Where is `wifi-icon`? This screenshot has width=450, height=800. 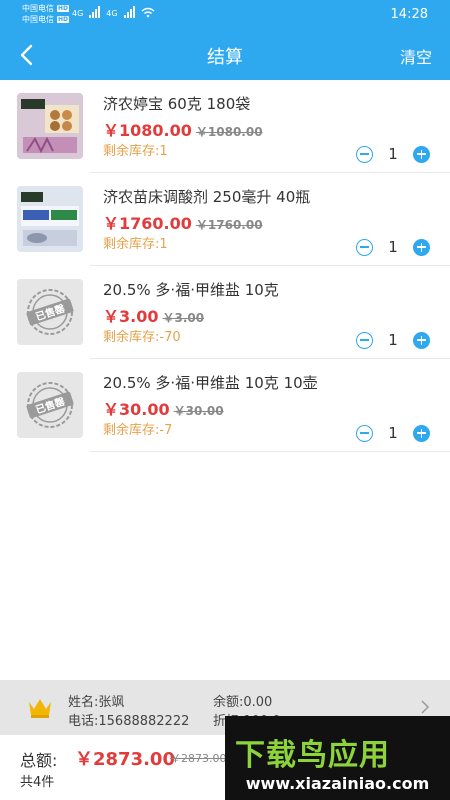 wifi-icon is located at coordinates (148, 12).